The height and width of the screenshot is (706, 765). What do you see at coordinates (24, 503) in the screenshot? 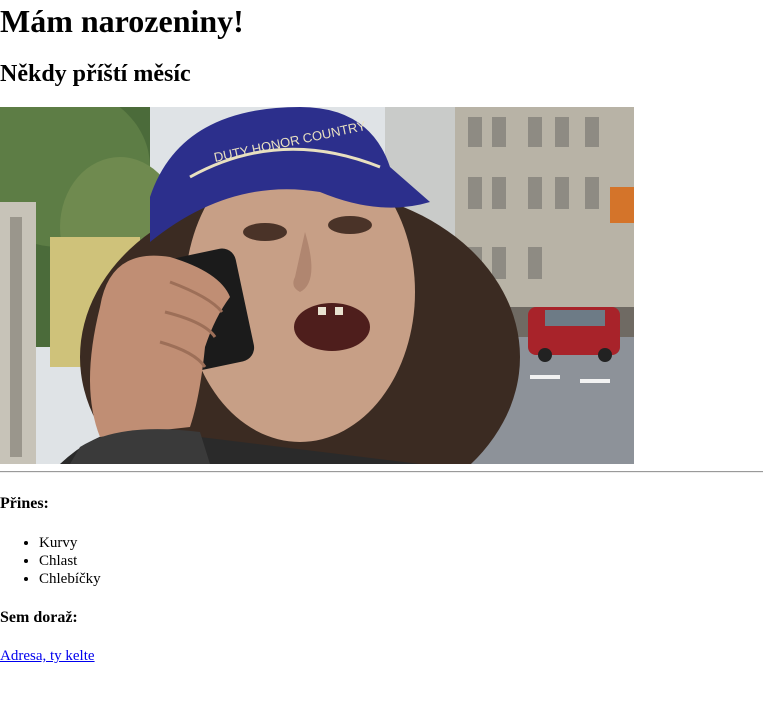
I see `bring-heading: Přines:` at bounding box center [24, 503].